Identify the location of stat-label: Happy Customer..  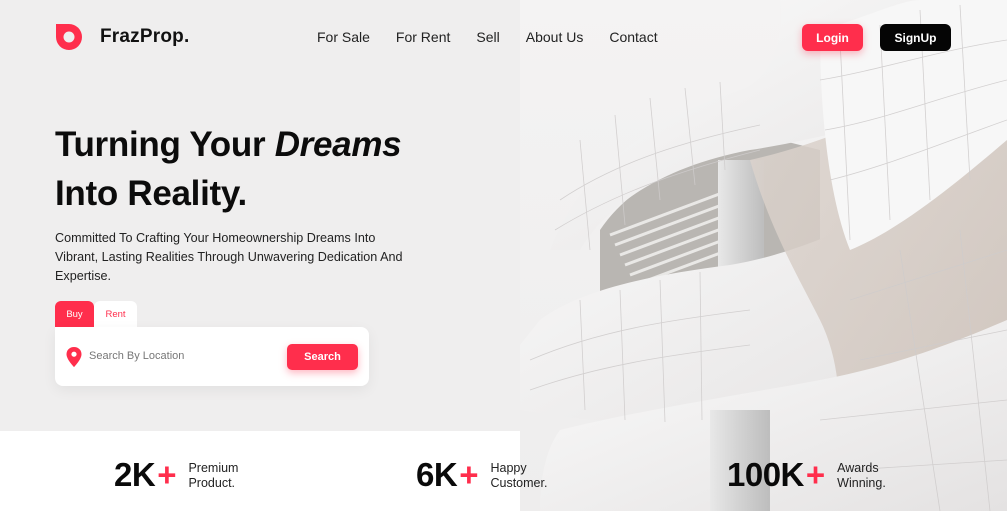
(518, 476).